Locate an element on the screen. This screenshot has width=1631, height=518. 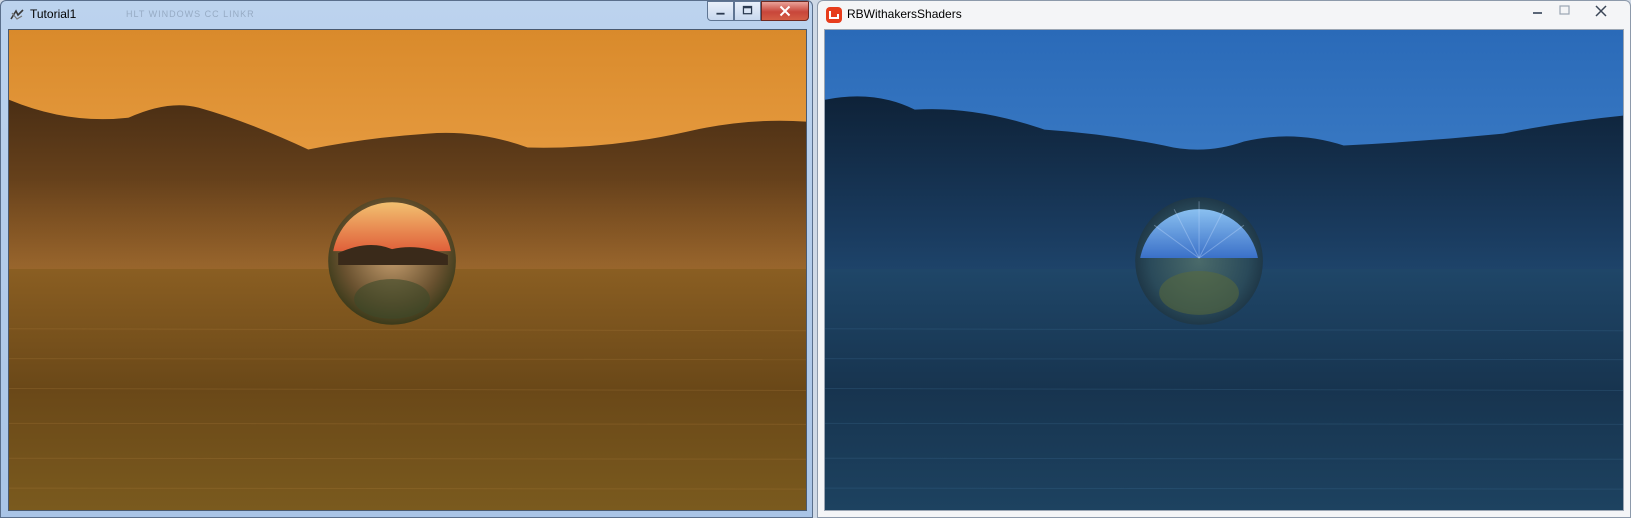
background-window-text: HLT WINDOWS CC LINKR is located at coordinates (190, 14).